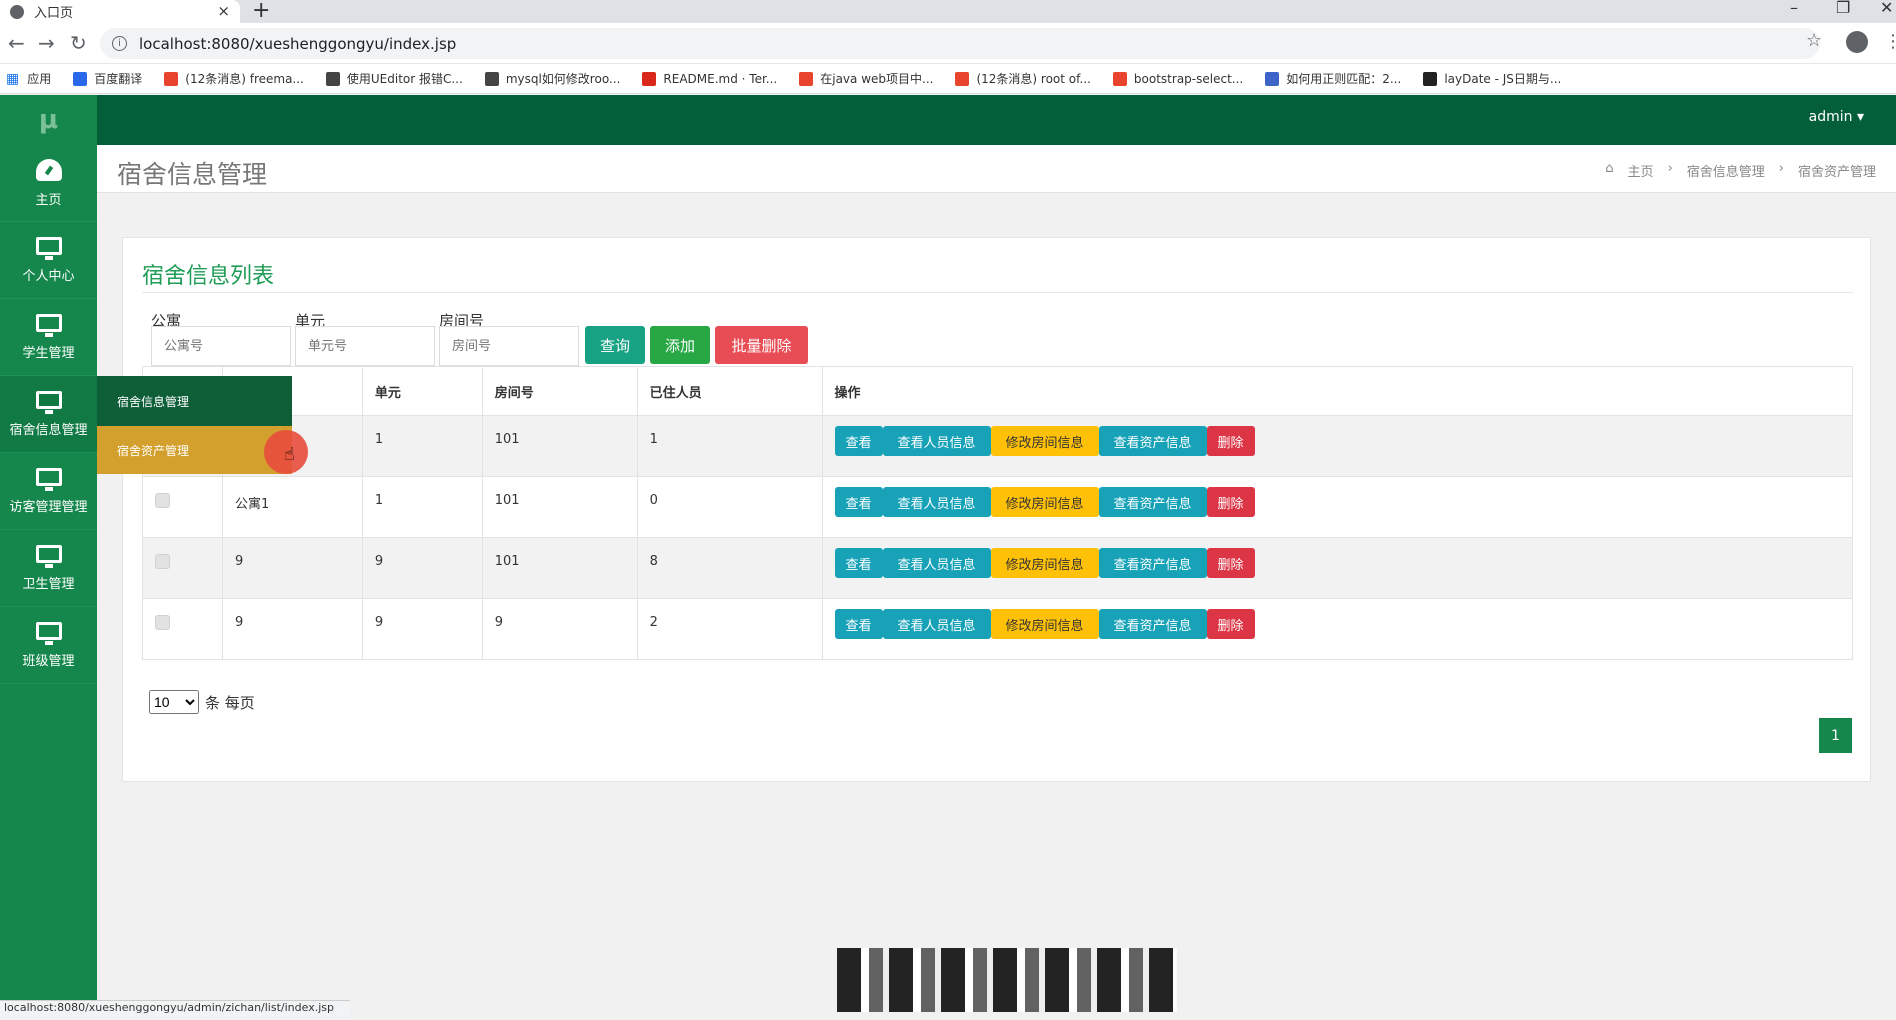 The height and width of the screenshot is (1020, 1896). I want to click on sidebar-item: 访客管理管理, so click(48, 491).